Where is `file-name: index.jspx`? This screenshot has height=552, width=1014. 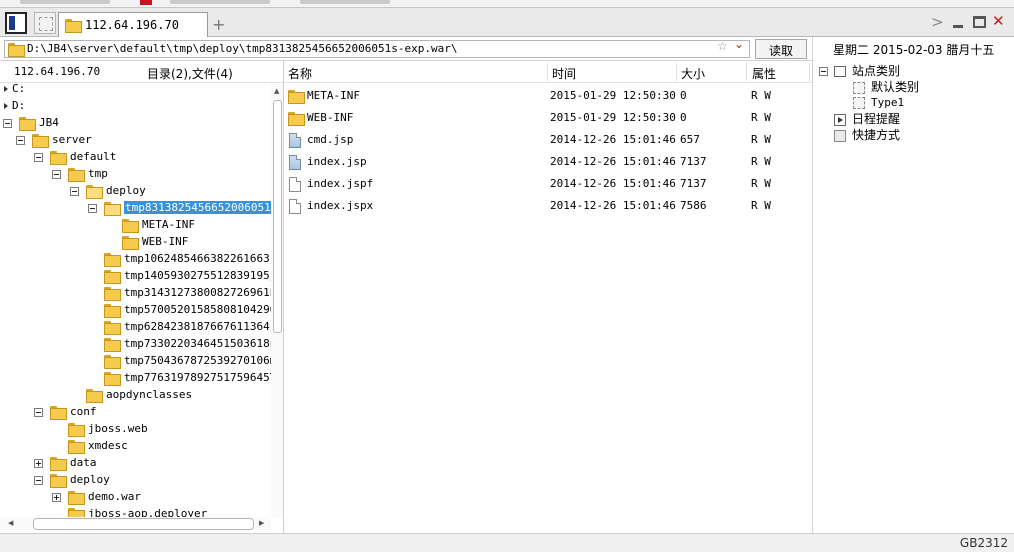
file-name: index.jspx is located at coordinates (340, 205).